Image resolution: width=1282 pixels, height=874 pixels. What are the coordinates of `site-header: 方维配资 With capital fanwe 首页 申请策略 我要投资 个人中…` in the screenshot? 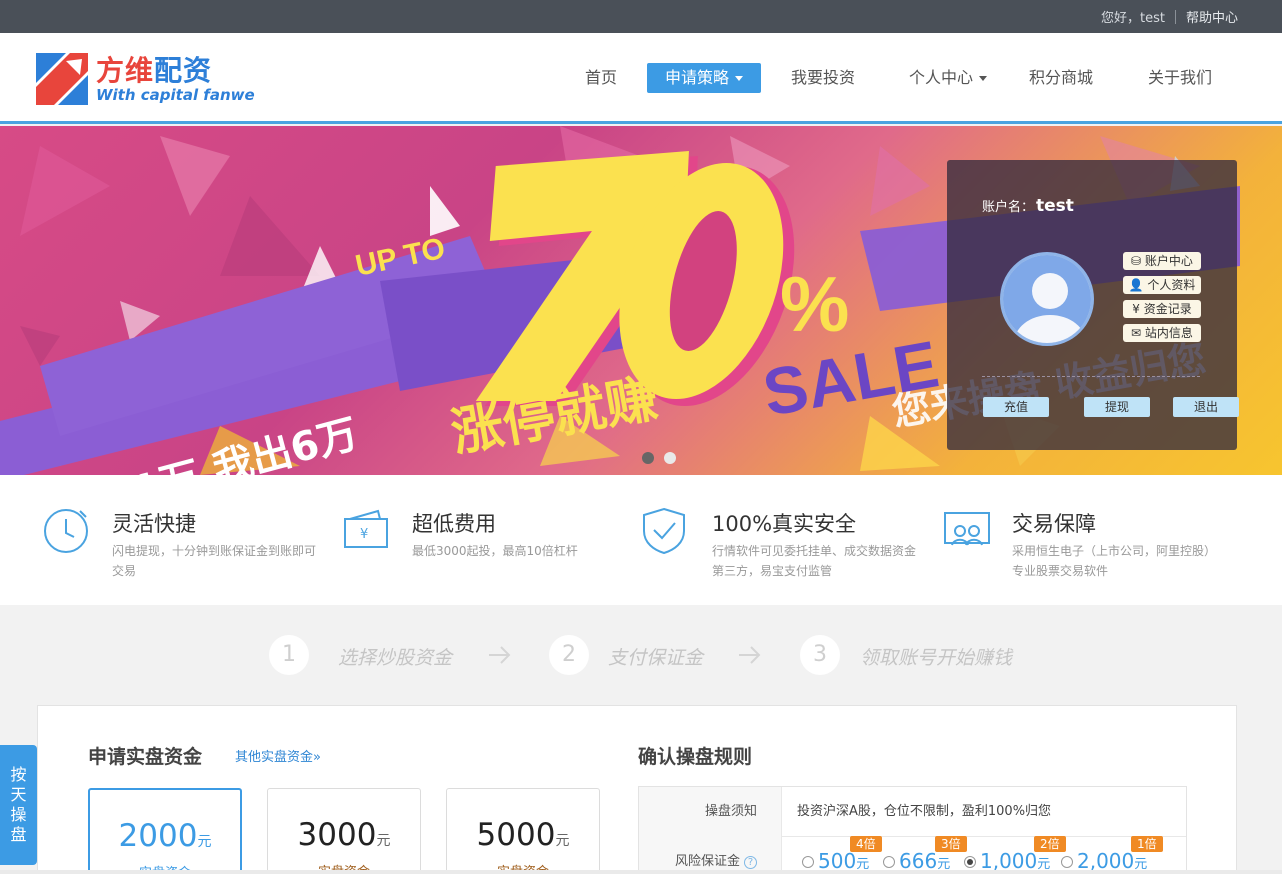 It's located at (641, 78).